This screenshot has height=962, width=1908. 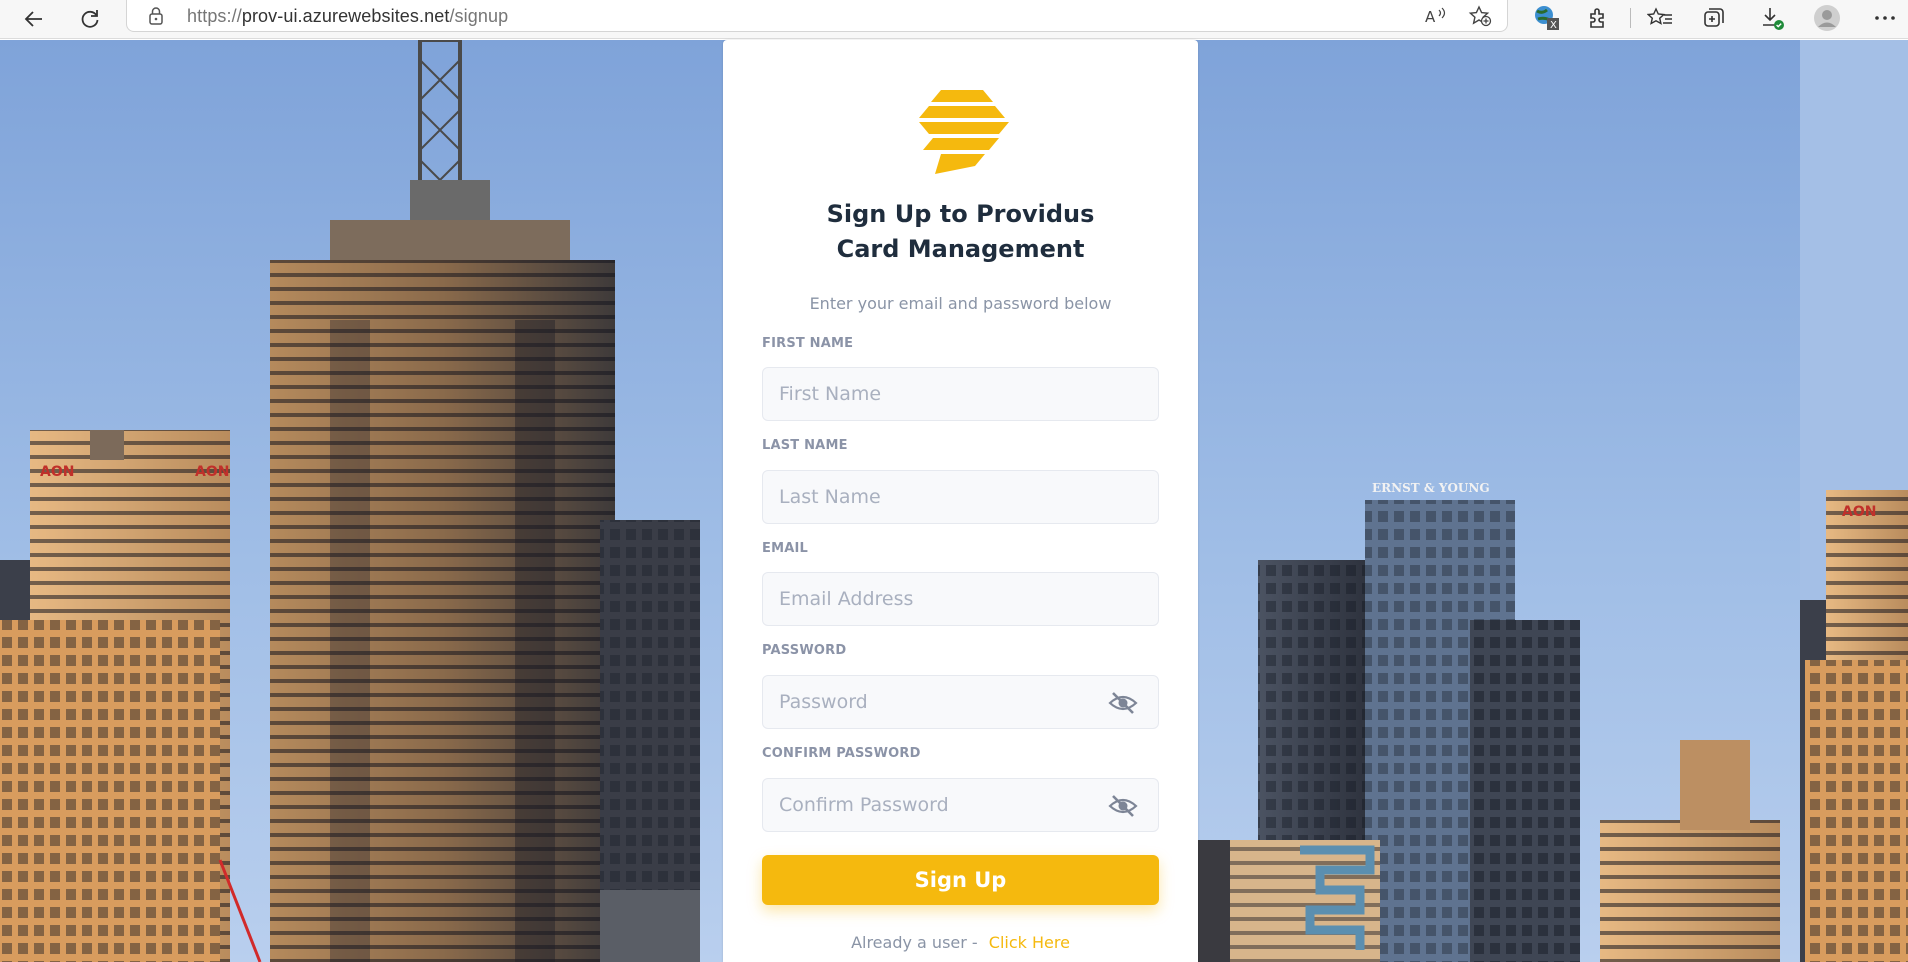 I want to click on svg-text: ERNST & YOUNG, so click(x=1431, y=488).